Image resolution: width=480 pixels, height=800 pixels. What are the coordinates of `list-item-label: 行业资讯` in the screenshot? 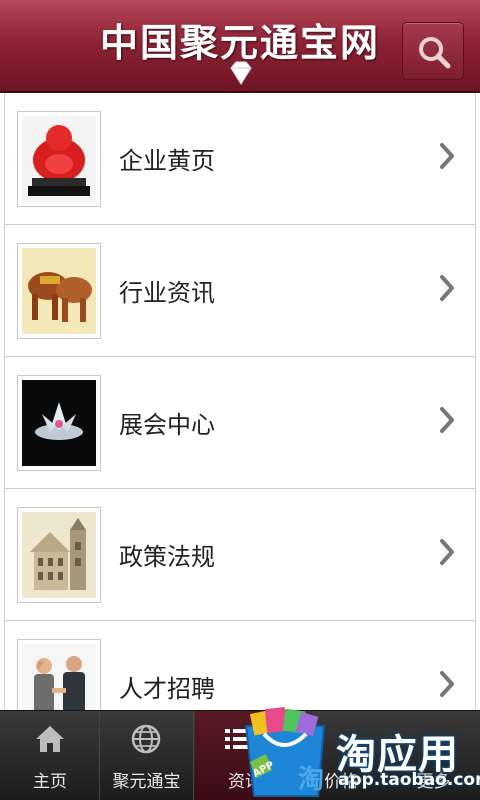 It's located at (167, 293).